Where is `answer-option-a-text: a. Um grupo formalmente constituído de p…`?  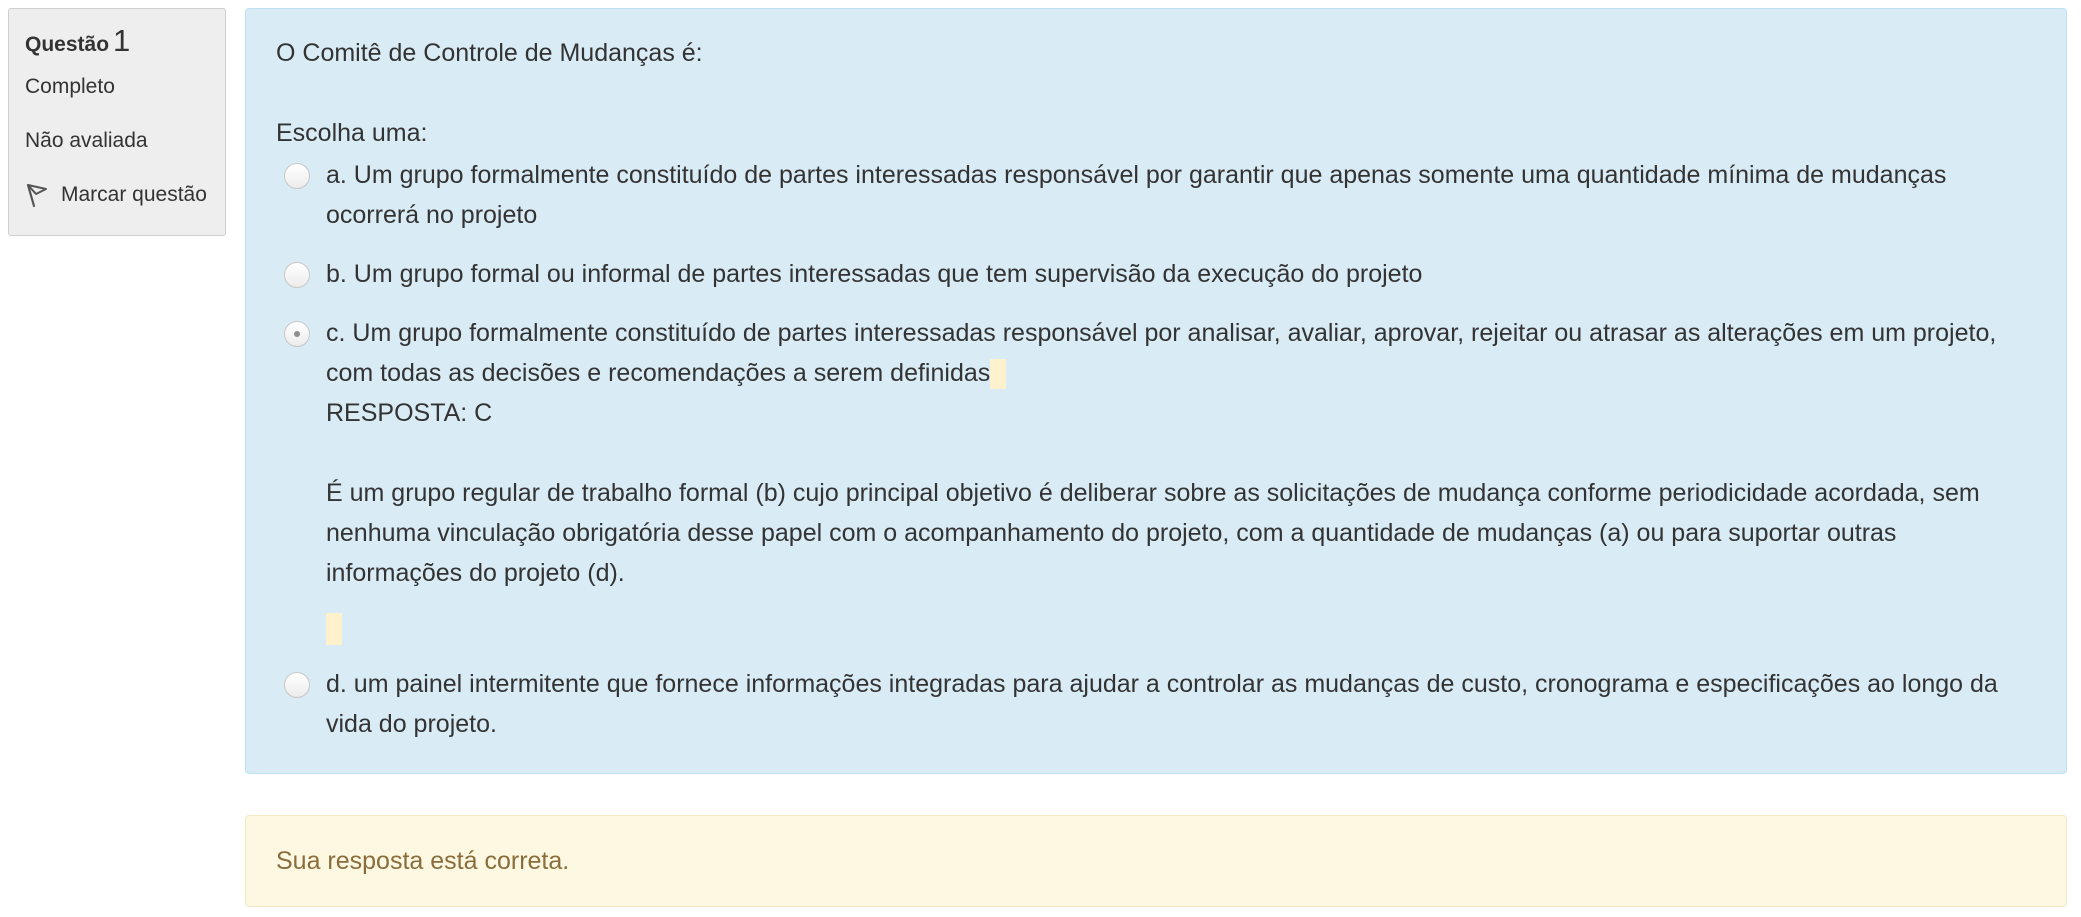
answer-option-a-text: a. Um grupo formalmente constituído de p… is located at coordinates (1136, 195).